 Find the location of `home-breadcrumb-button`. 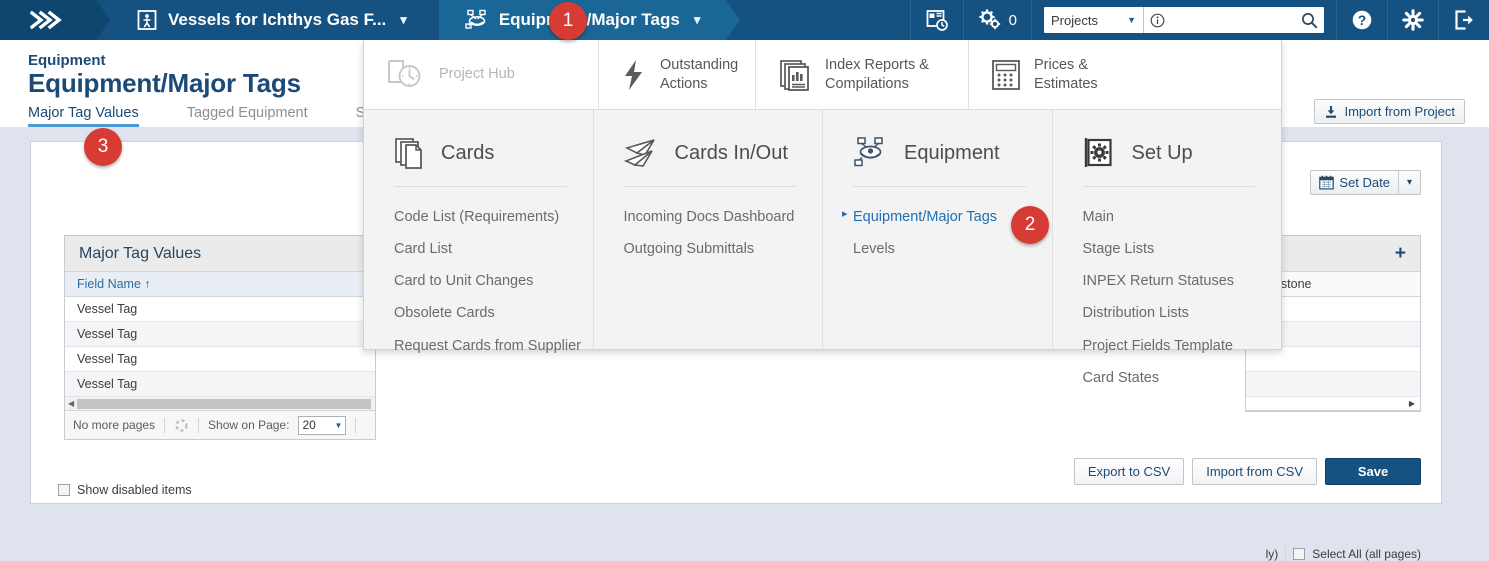

home-breadcrumb-button is located at coordinates (48, 20).